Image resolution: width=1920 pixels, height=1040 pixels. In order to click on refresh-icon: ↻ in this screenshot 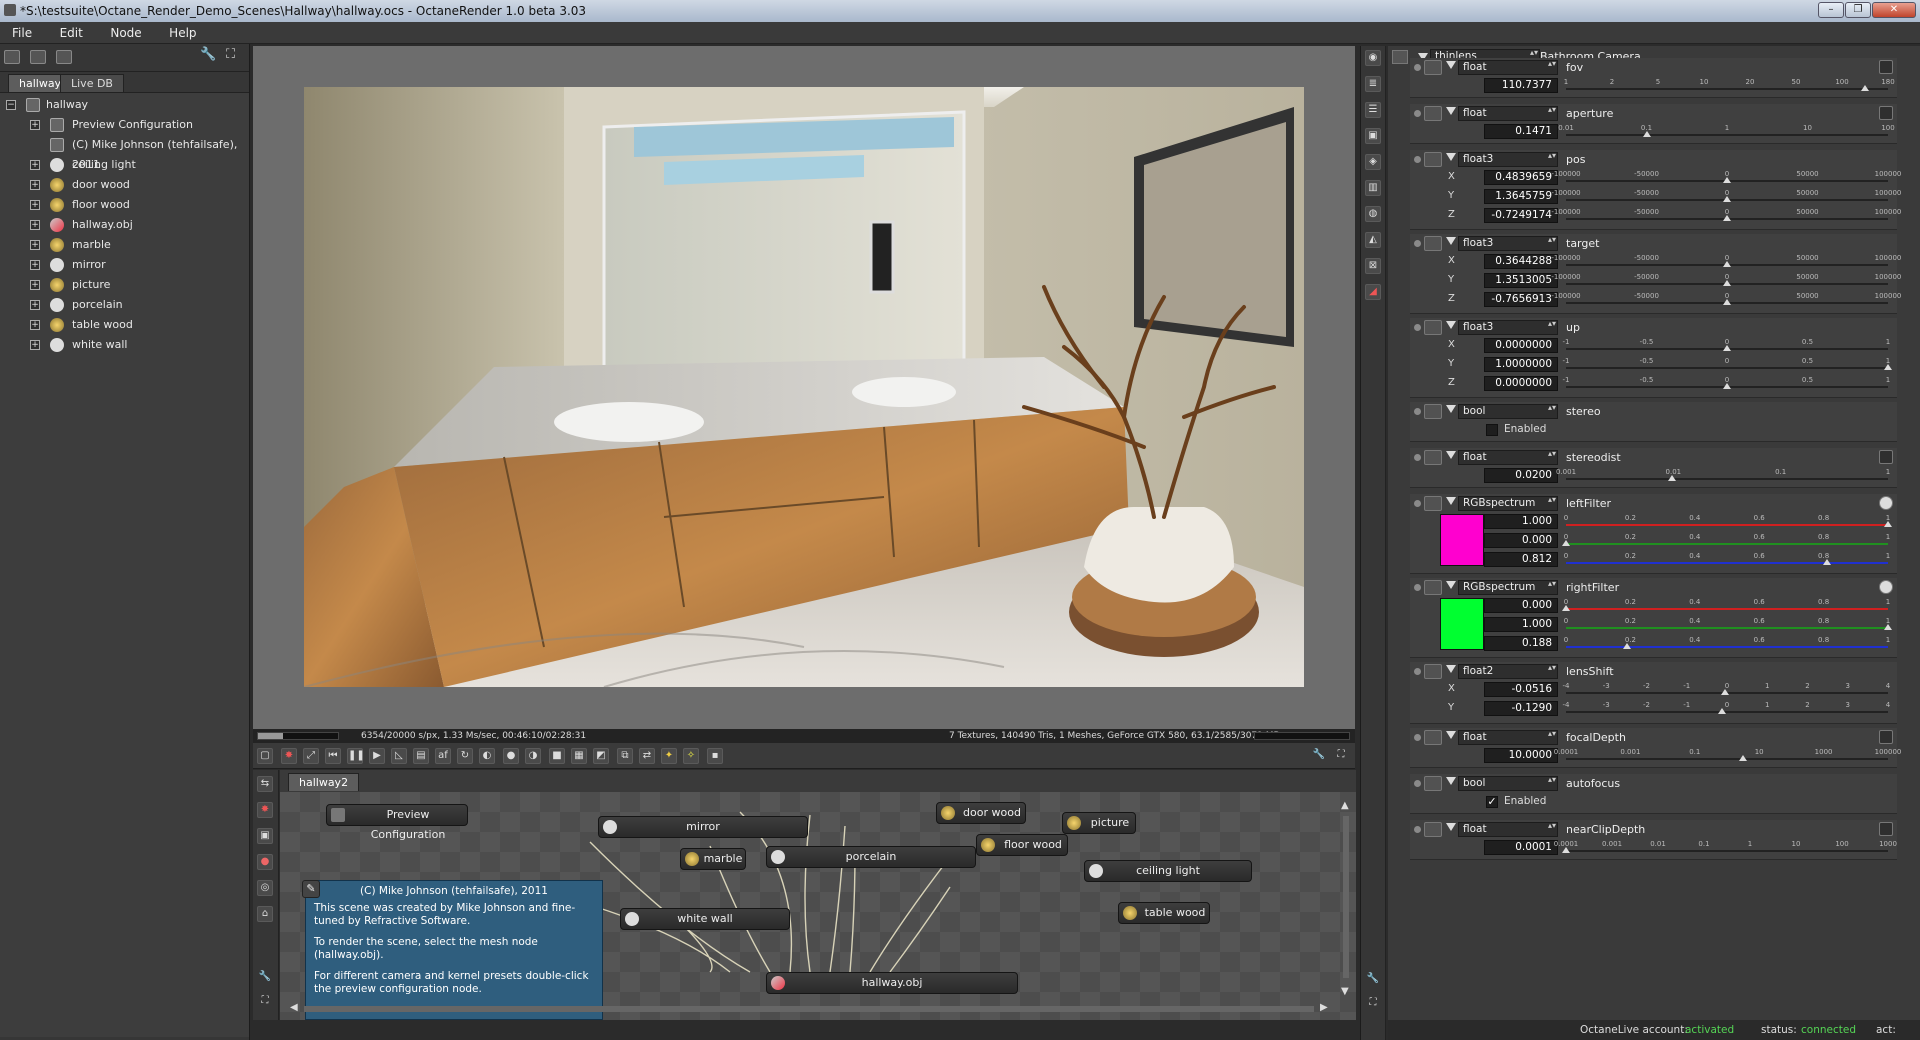, I will do `click(465, 756)`.